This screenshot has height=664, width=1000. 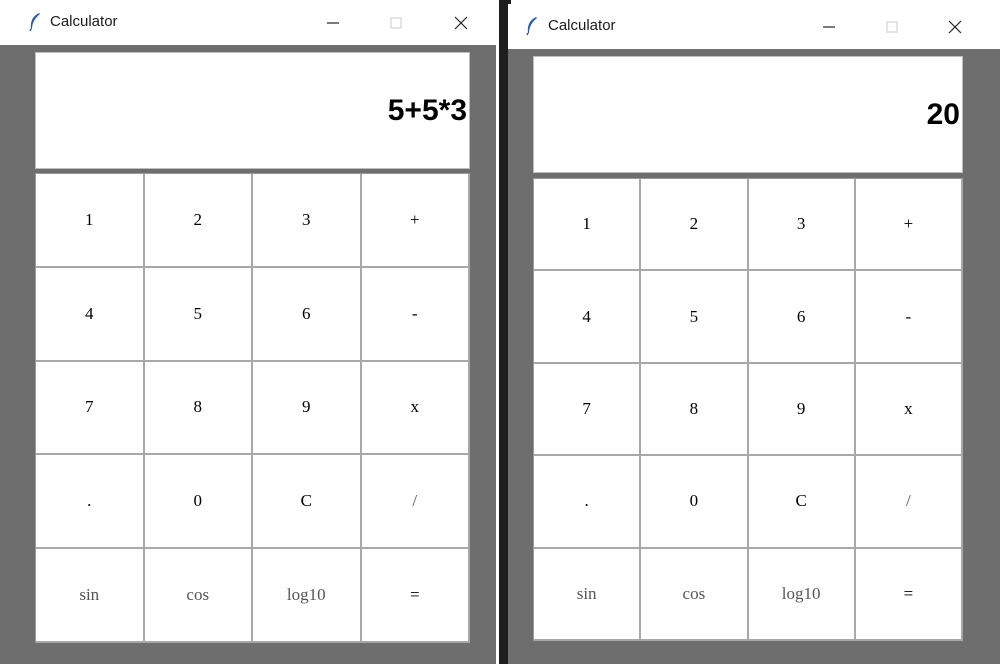 What do you see at coordinates (748, 114) in the screenshot?
I see `display-field: 20` at bounding box center [748, 114].